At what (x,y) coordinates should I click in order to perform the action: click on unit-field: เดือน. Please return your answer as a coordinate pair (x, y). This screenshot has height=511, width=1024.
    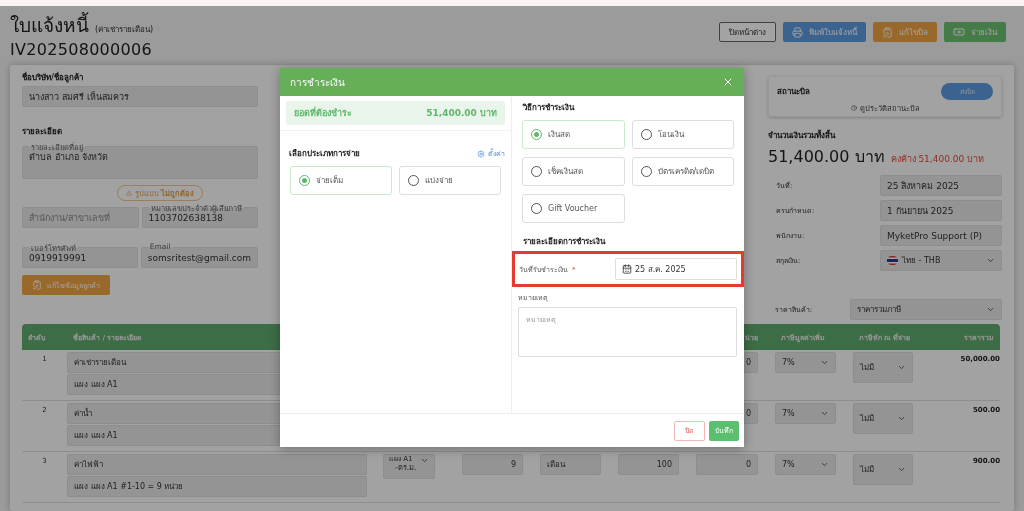
    Looking at the image, I should click on (570, 464).